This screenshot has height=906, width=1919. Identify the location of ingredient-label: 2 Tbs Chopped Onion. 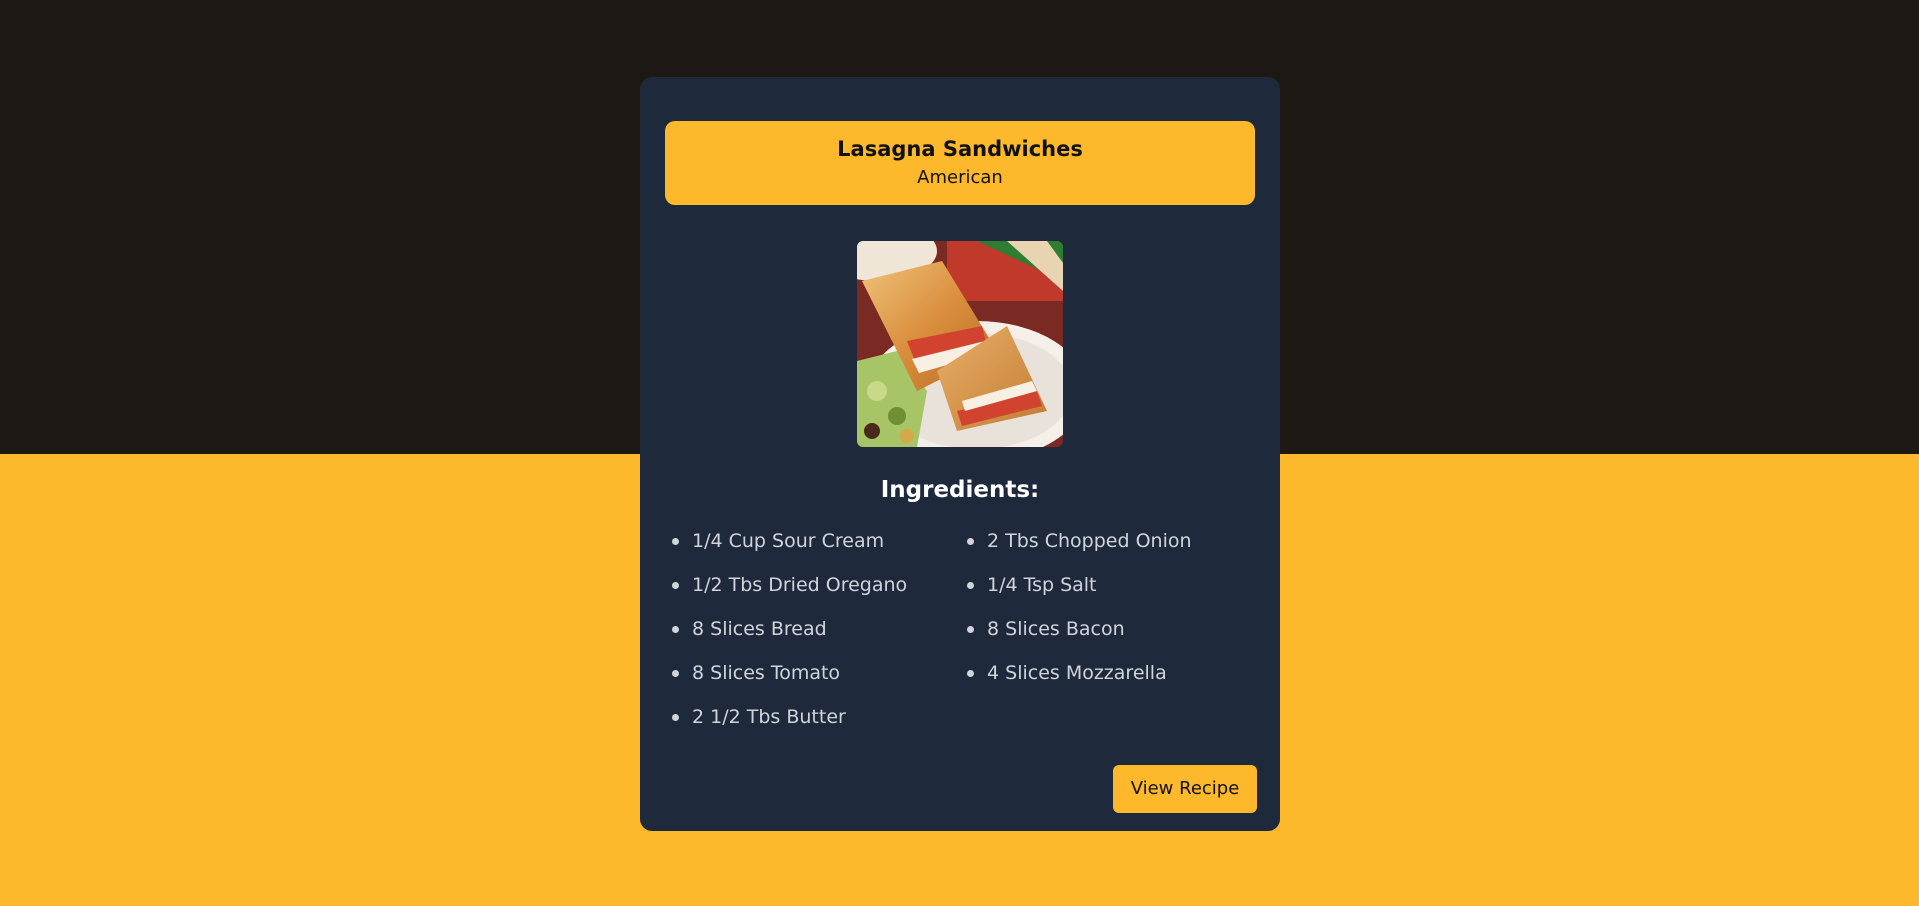
(1089, 541).